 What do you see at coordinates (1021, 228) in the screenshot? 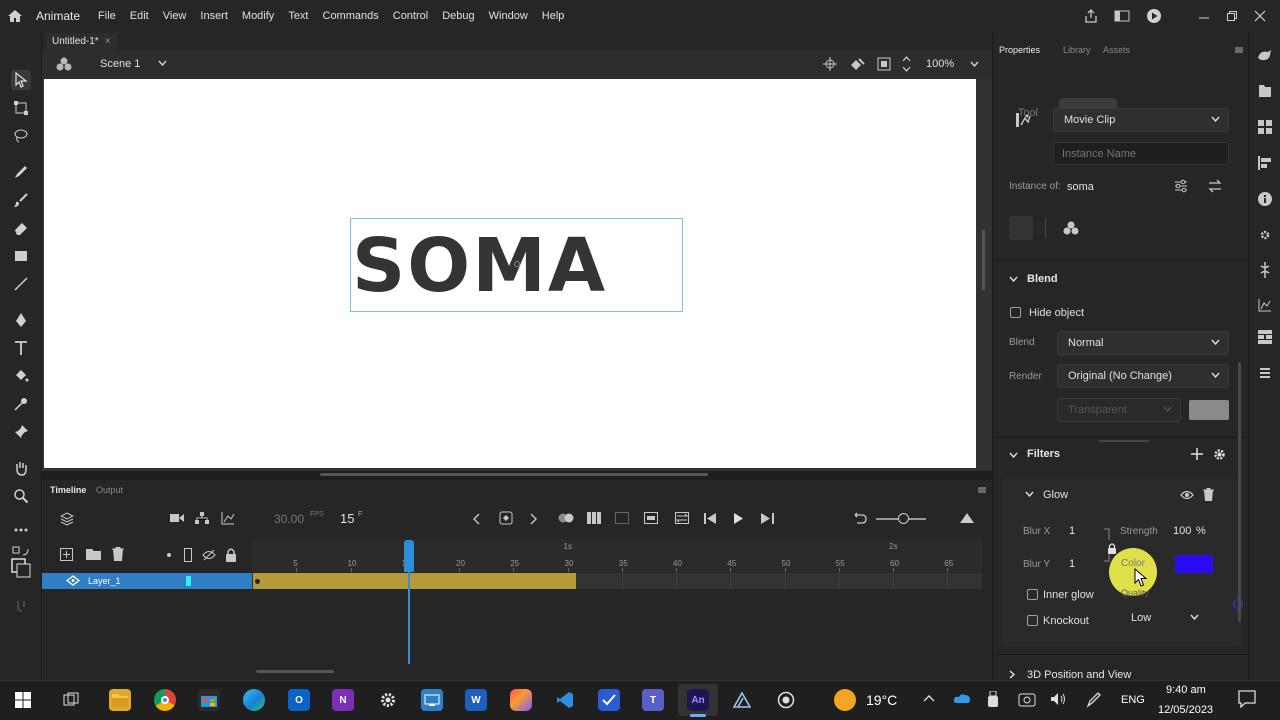
I see `edit-symbol-button` at bounding box center [1021, 228].